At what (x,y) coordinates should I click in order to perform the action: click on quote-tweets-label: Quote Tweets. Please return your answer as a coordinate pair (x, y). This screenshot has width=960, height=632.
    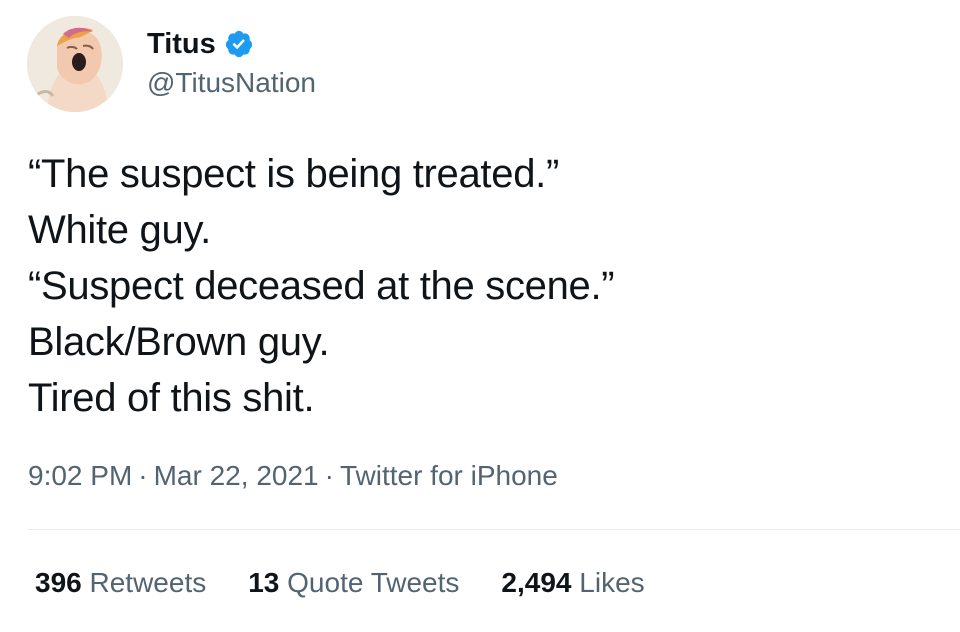
    Looking at the image, I should click on (373, 582).